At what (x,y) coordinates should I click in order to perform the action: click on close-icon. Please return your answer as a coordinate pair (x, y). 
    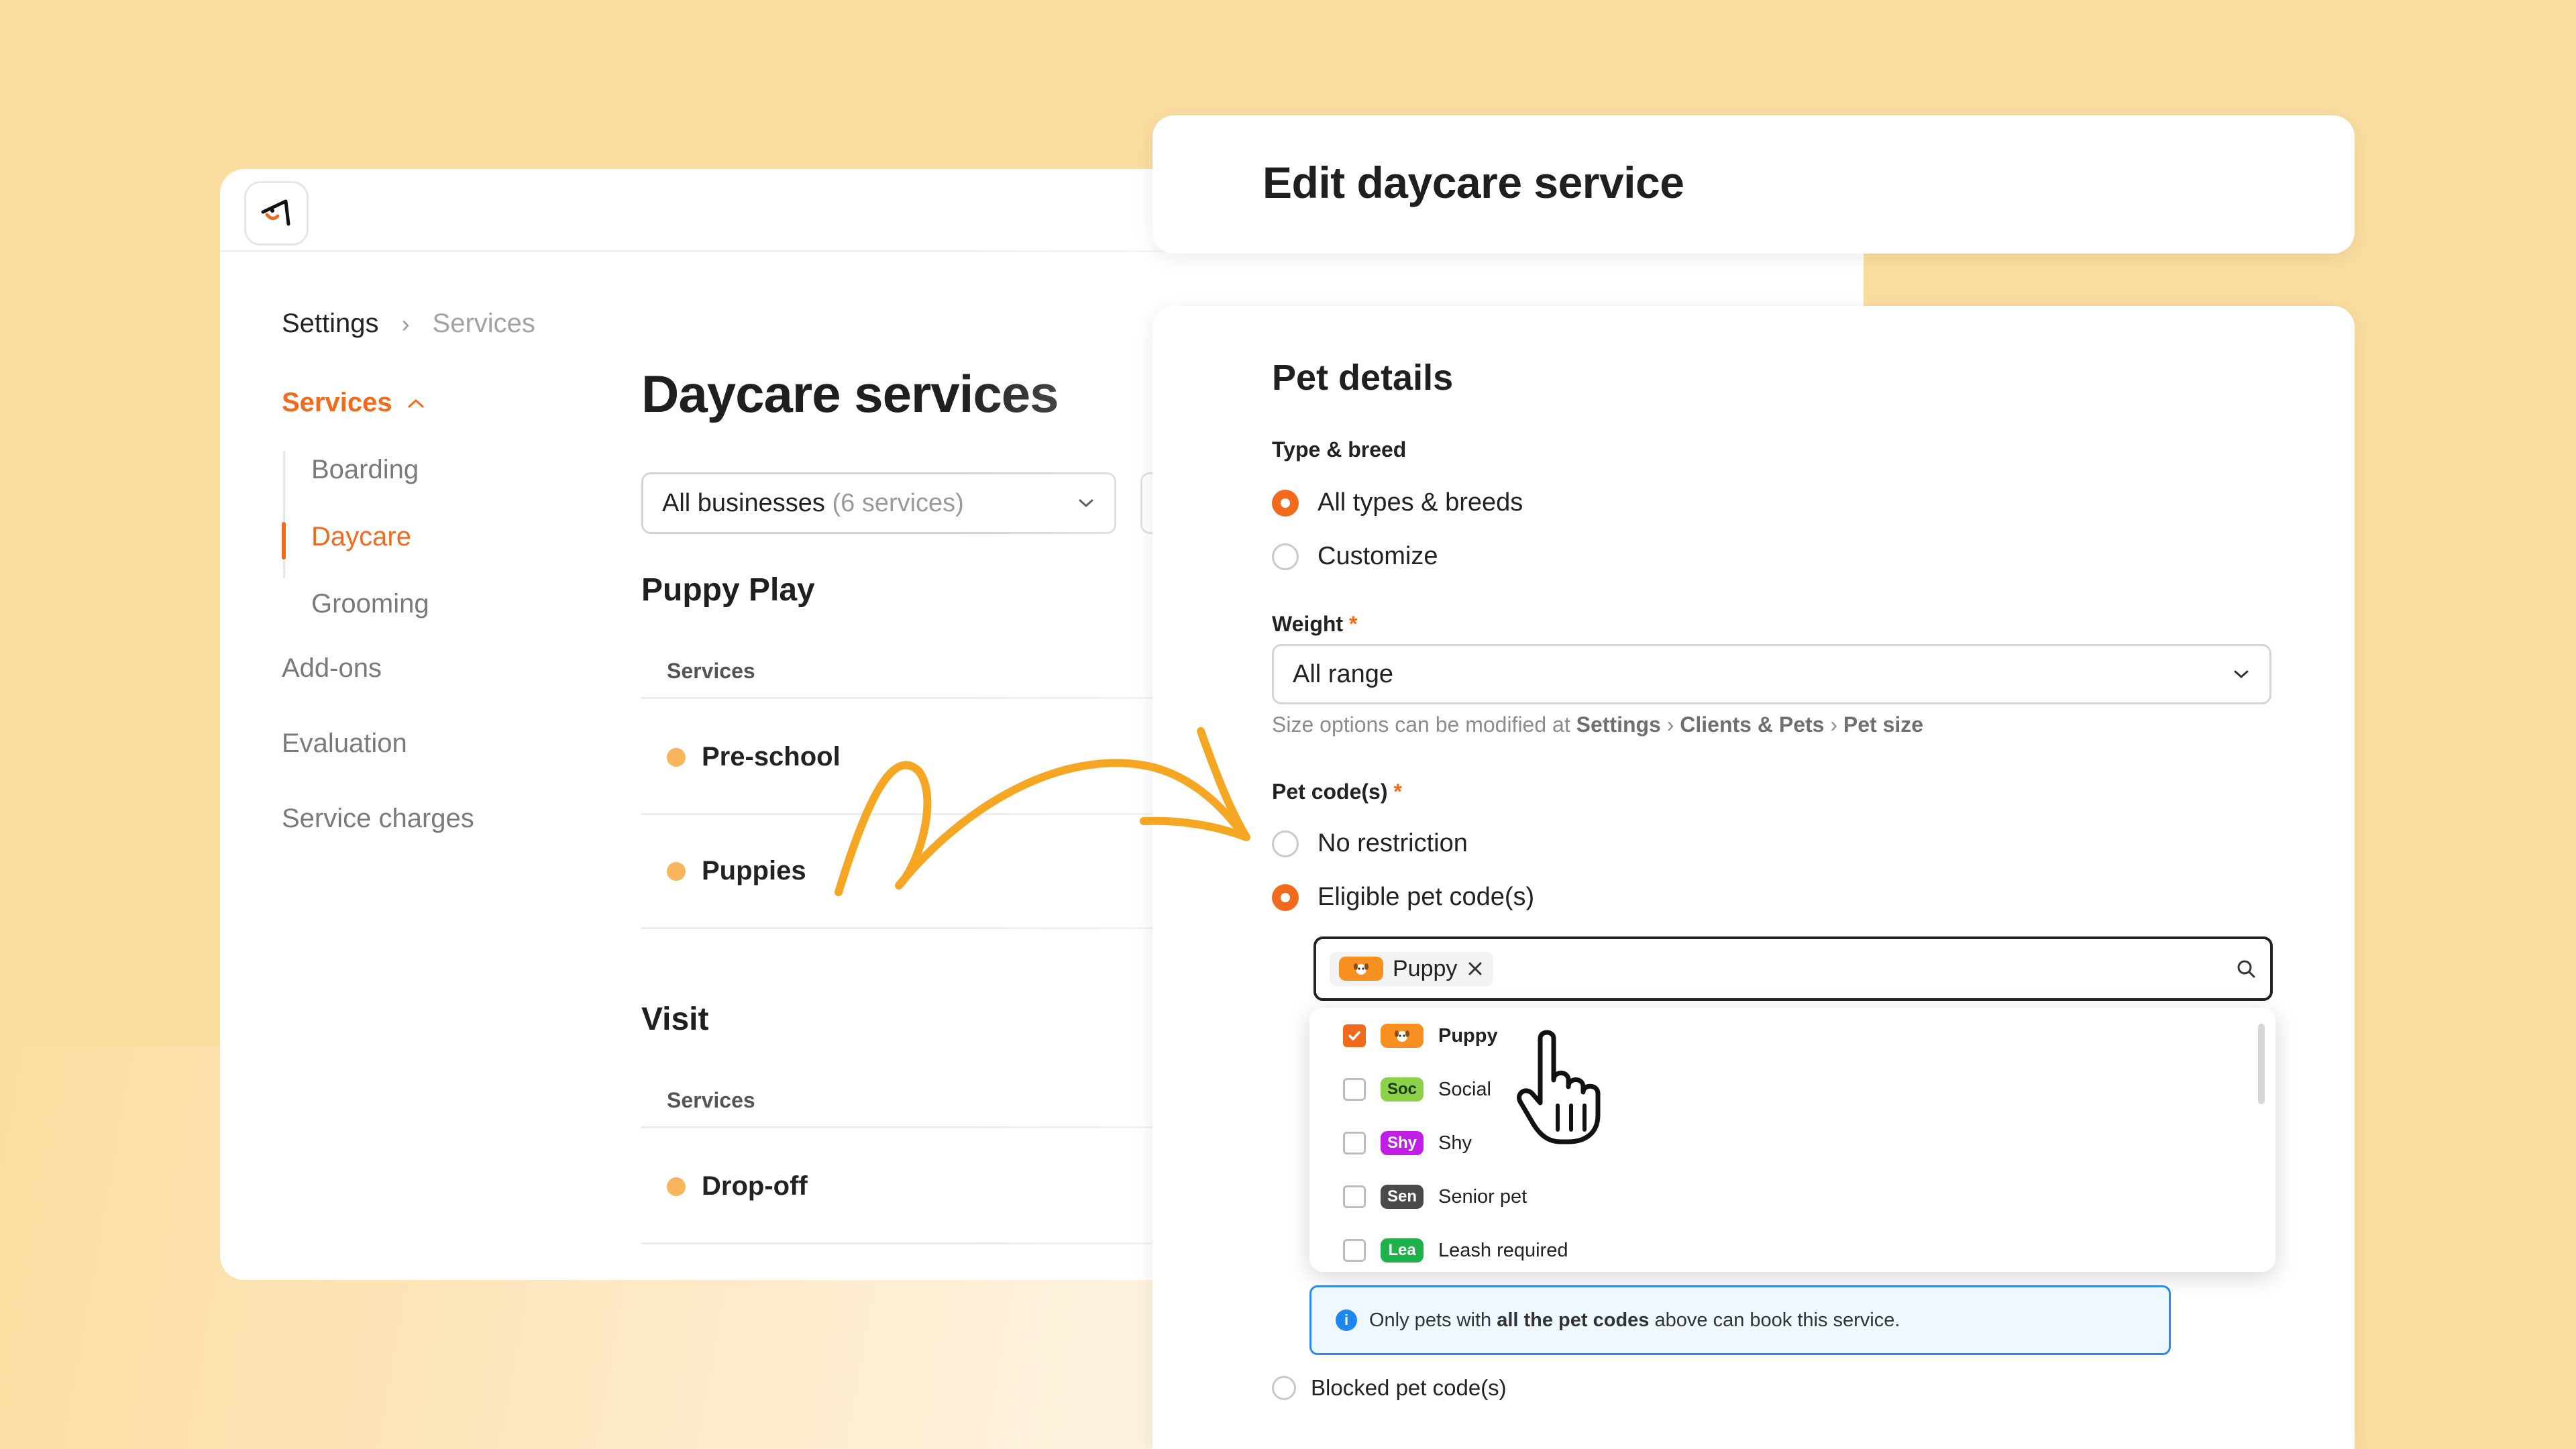
    Looking at the image, I should click on (1475, 968).